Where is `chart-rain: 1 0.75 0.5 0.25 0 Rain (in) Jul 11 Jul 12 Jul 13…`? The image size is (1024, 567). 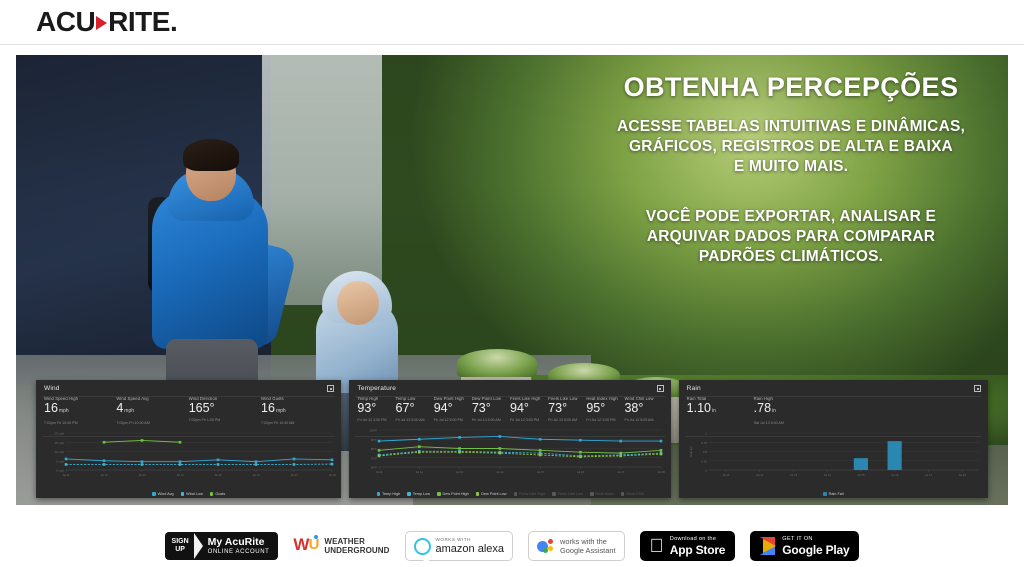 chart-rain: 1 0.75 0.5 0.25 0 Rain (in) Jul 11 Jul 12 Jul 13… is located at coordinates (833, 455).